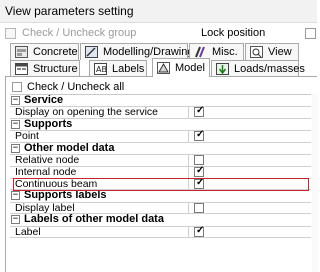 Image resolution: width=320 pixels, height=272 pixels. Describe the element at coordinates (222, 69) in the screenshot. I see `loads-masses-icon` at that location.